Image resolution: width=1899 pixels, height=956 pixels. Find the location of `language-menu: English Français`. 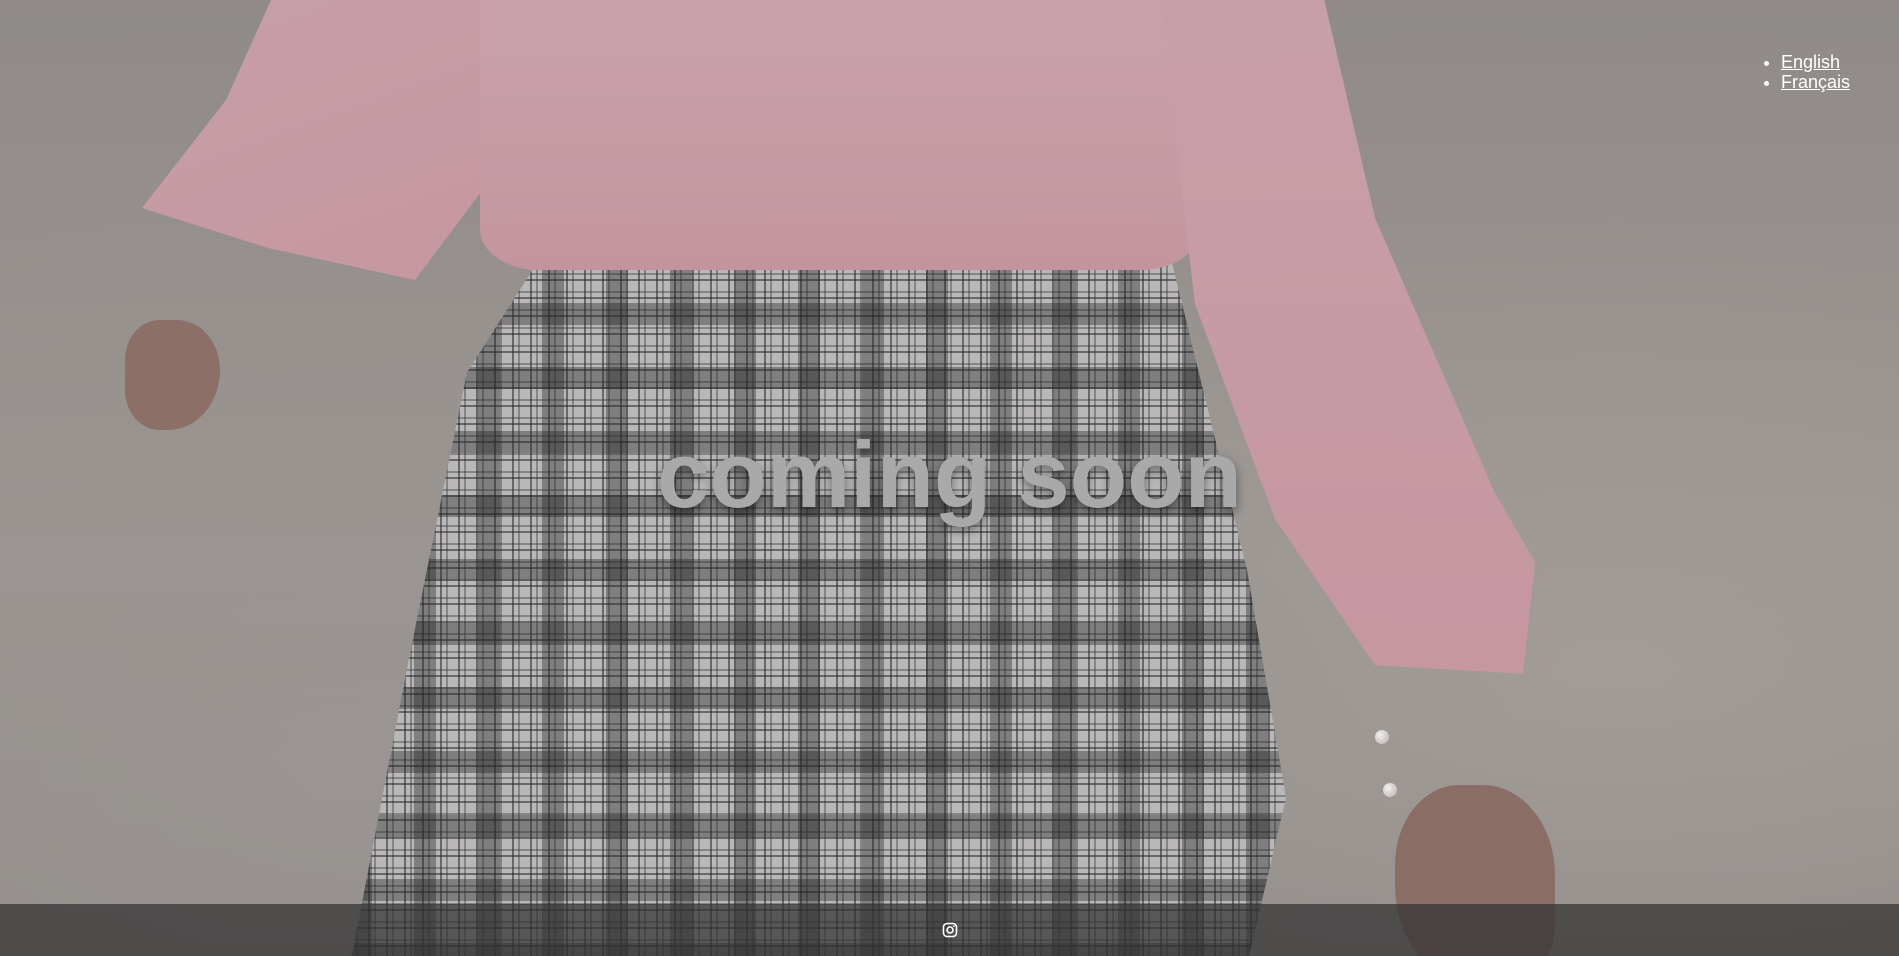

language-menu: English Français is located at coordinates (1804, 72).